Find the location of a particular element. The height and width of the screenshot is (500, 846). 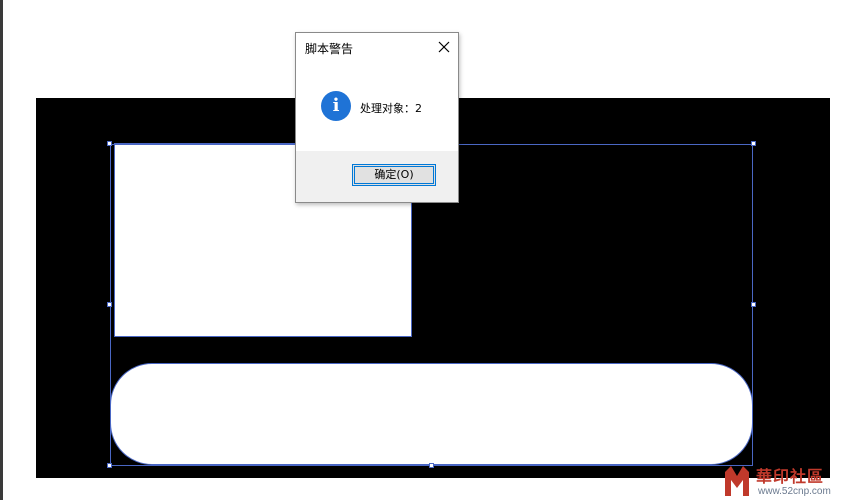

watermark-name: 華印社區 is located at coordinates (790, 476).